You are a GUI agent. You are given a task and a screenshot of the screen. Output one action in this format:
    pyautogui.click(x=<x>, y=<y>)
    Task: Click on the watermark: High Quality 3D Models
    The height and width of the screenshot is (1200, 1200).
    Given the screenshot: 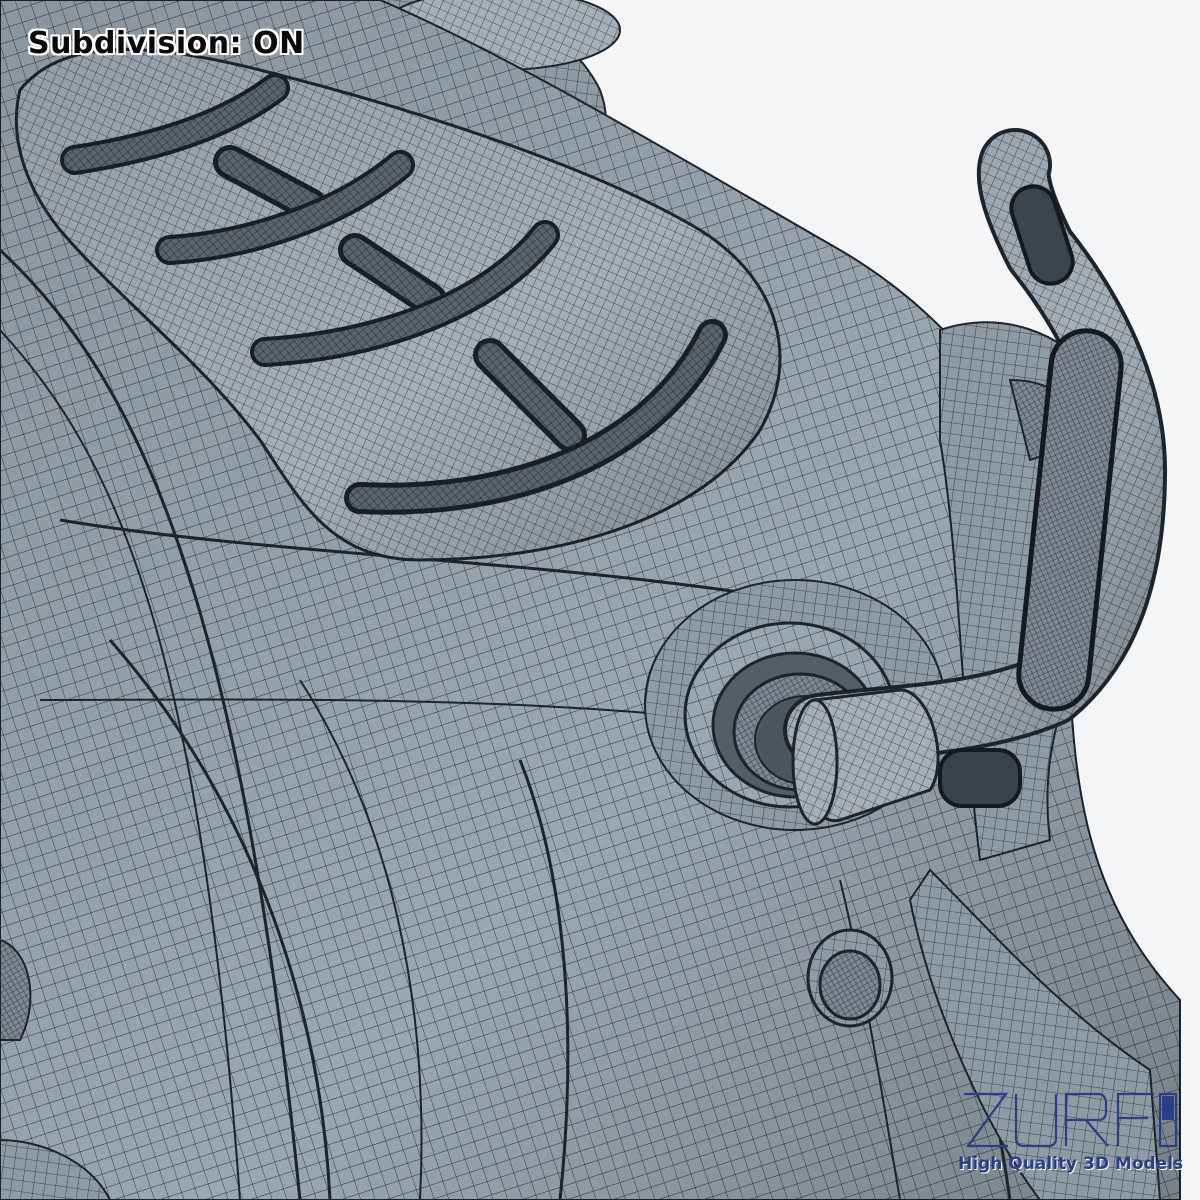 What is the action you would take?
    pyautogui.click(x=1071, y=1140)
    